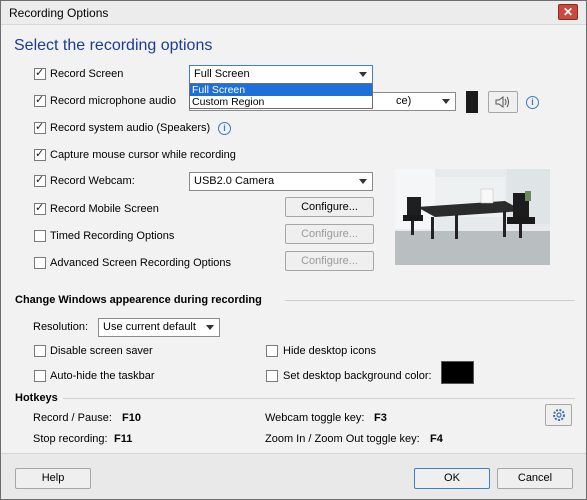 This screenshot has height=500, width=587. Describe the element at coordinates (113, 101) in the screenshot. I see `record-mic-label: Record microphone audio` at that location.